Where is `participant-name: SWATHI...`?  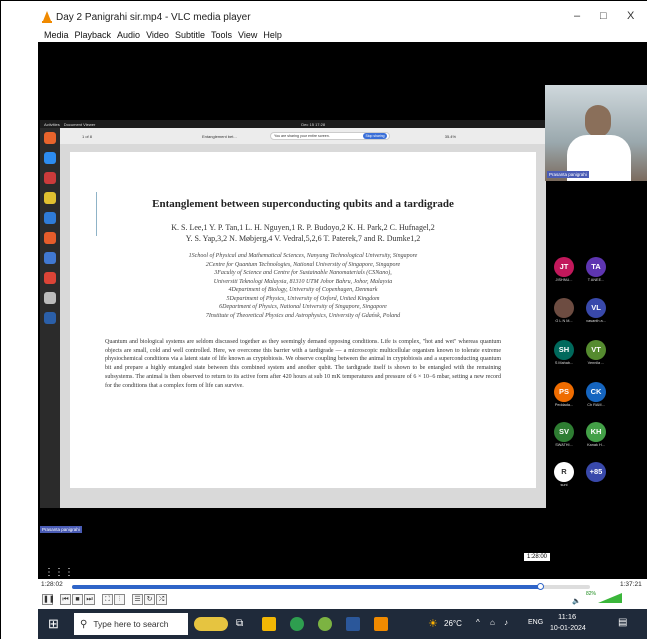
participant-name: SWATHI... is located at coordinates (564, 445).